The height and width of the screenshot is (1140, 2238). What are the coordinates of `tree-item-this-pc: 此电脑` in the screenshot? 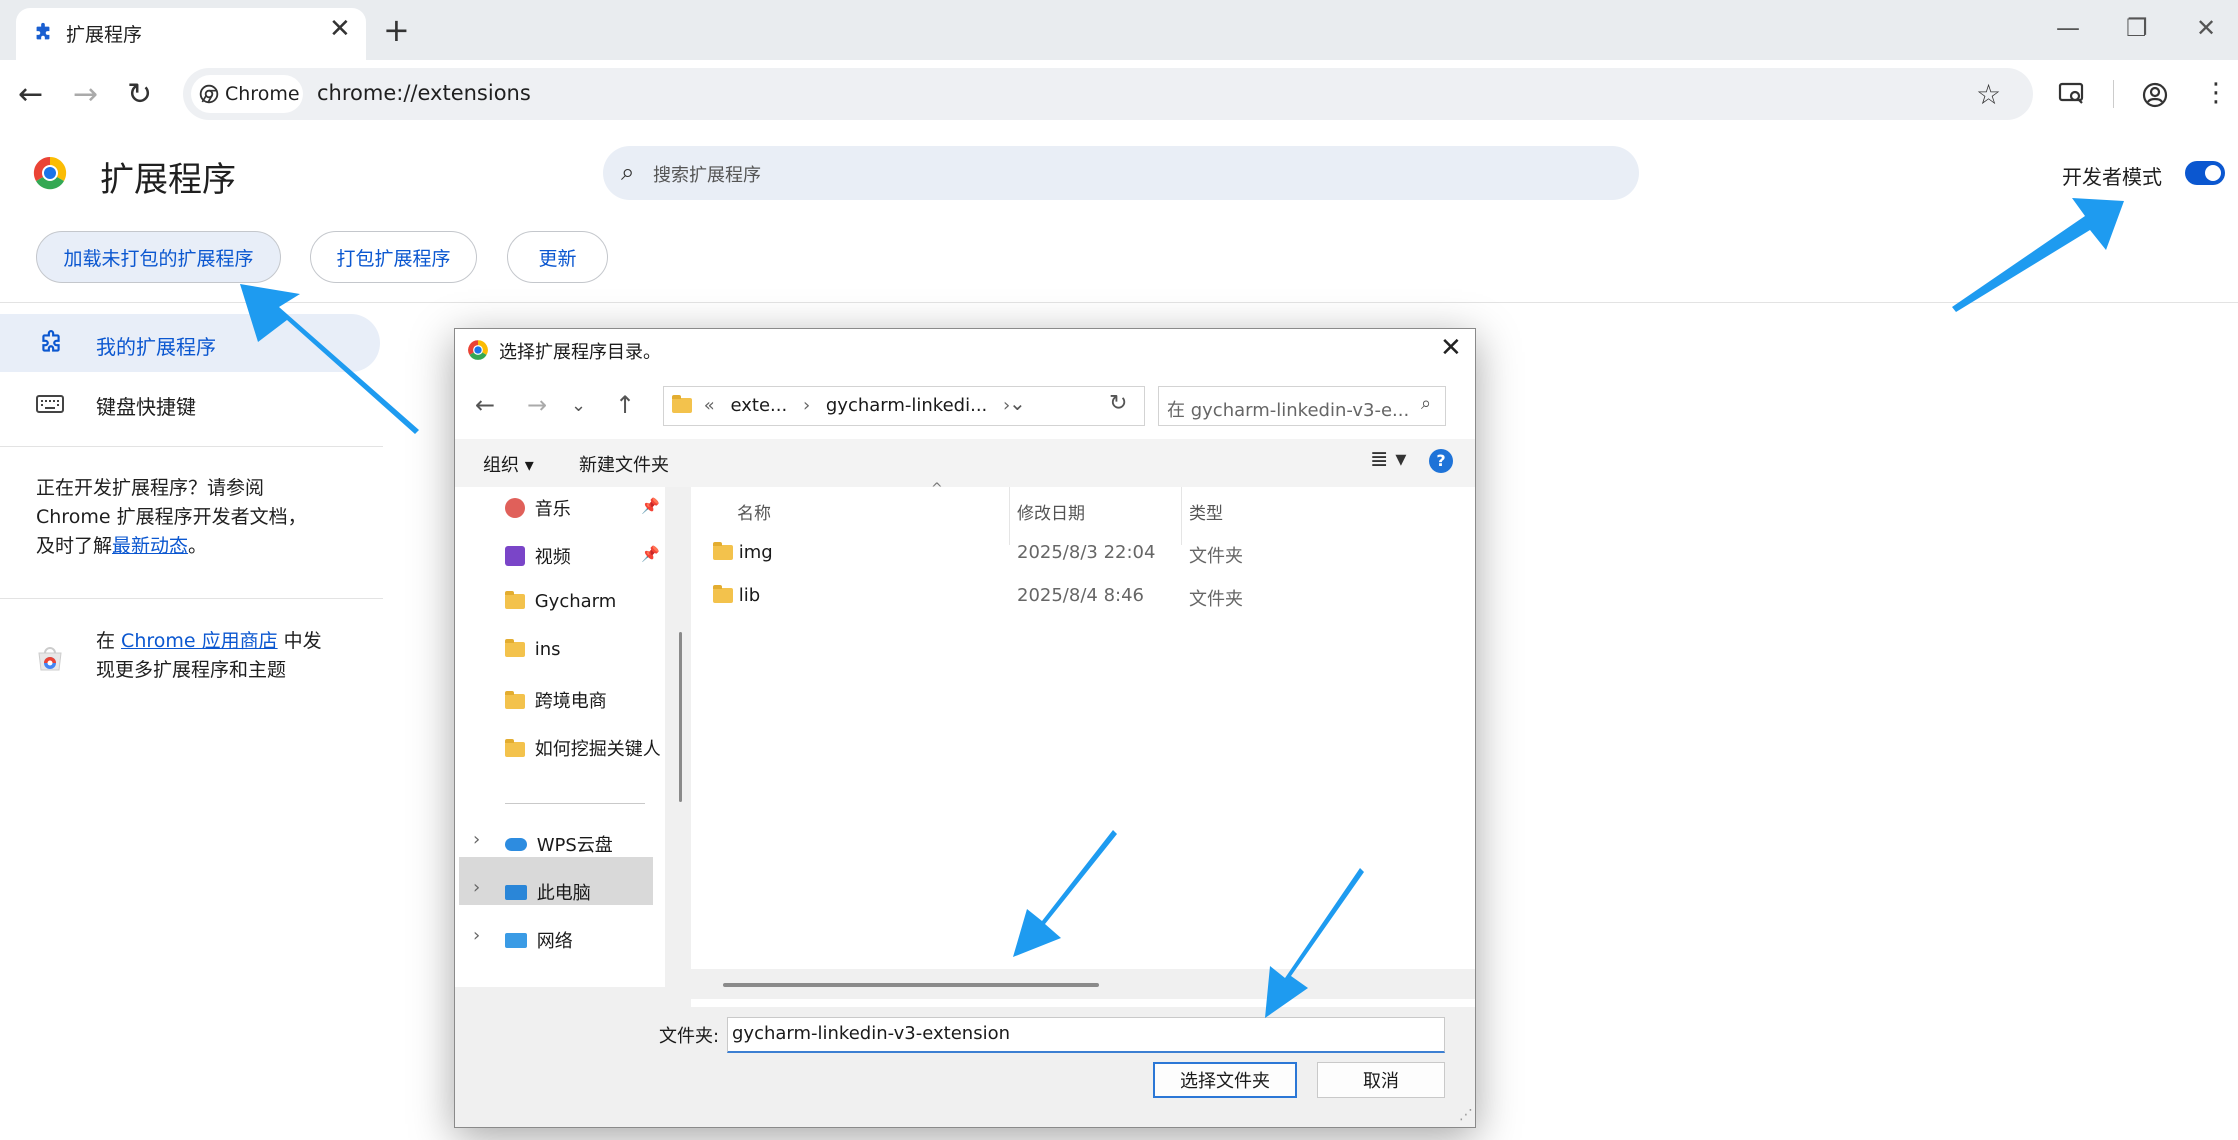 It's located at (548, 892).